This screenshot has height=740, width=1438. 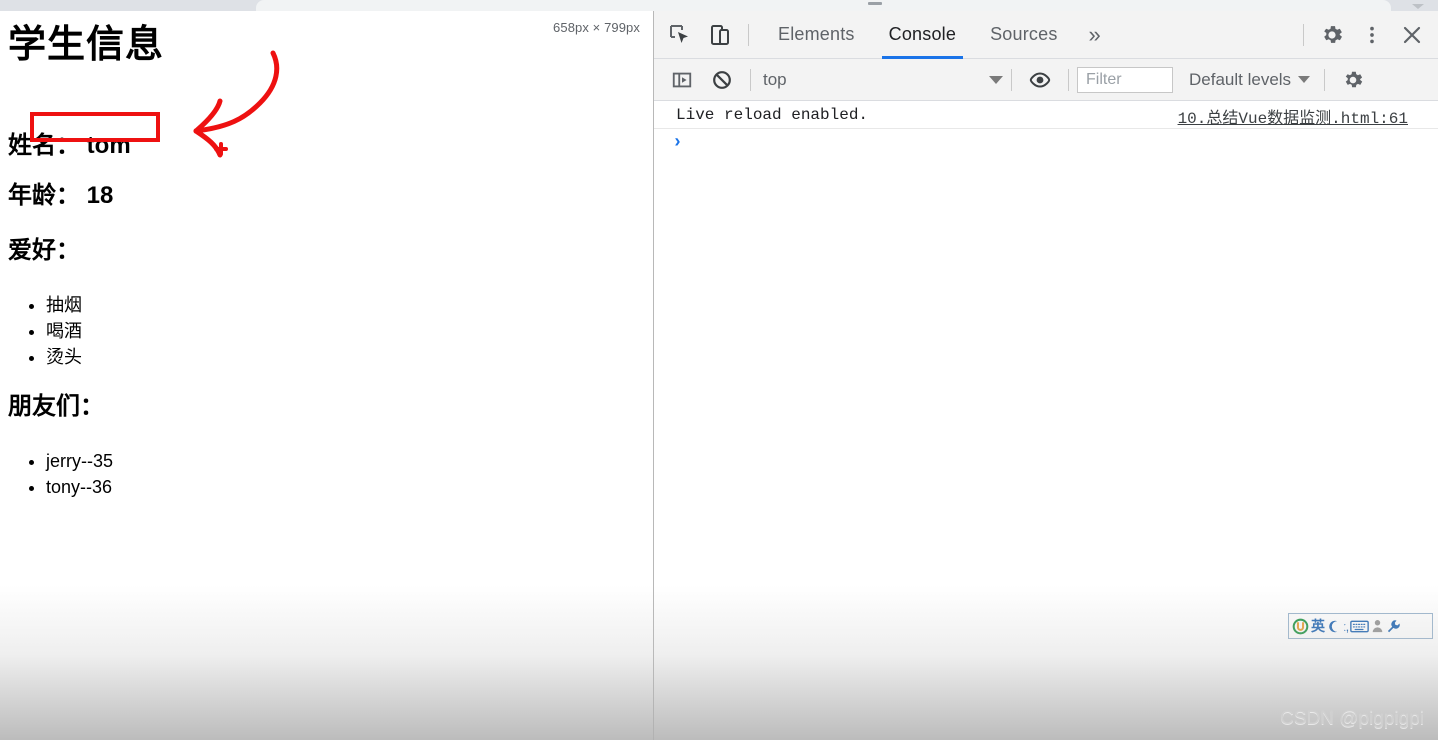 What do you see at coordinates (1353, 80) in the screenshot?
I see `console-settings-gear-icon` at bounding box center [1353, 80].